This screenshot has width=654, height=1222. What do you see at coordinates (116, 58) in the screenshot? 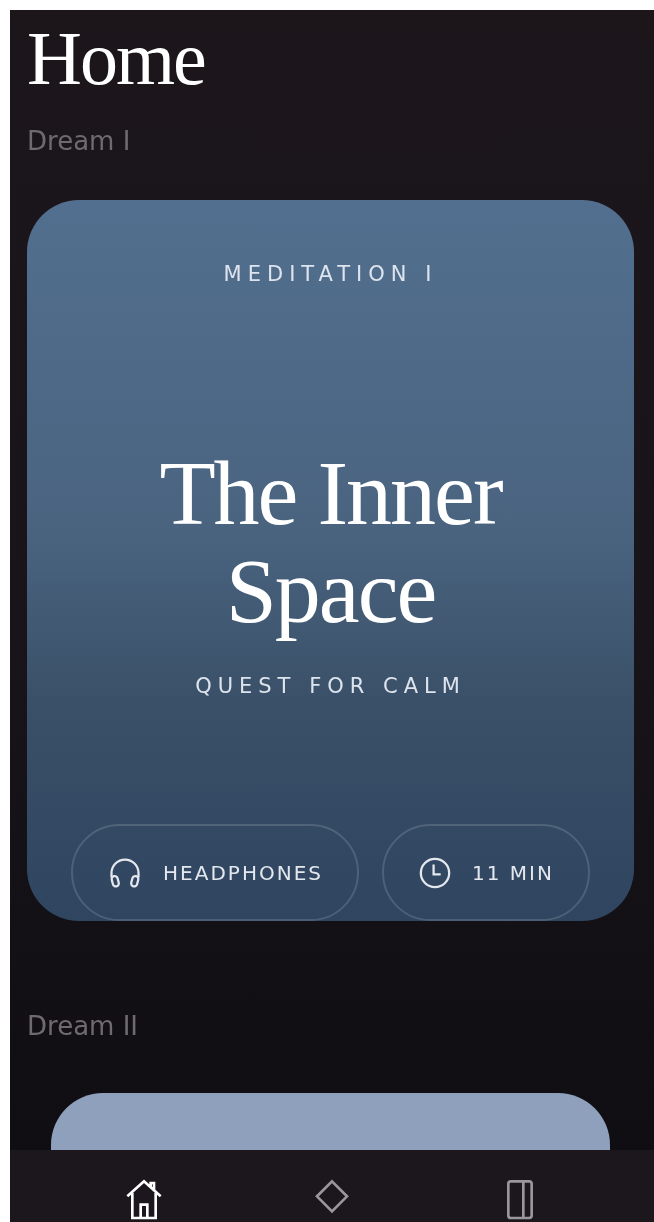
I see `page-title: Home` at bounding box center [116, 58].